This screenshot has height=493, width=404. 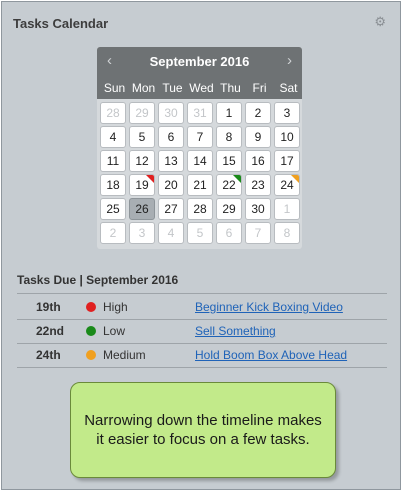 What do you see at coordinates (229, 185) in the screenshot?
I see `calendar-day: 22` at bounding box center [229, 185].